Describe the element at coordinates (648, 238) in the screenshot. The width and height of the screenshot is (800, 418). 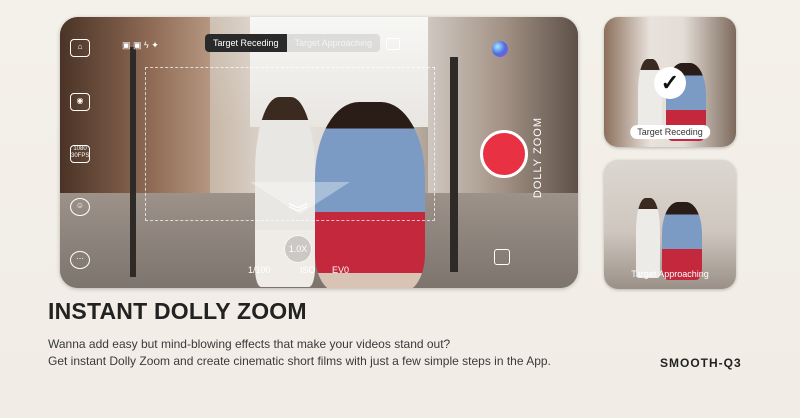
I see `thumb-subject-man` at that location.